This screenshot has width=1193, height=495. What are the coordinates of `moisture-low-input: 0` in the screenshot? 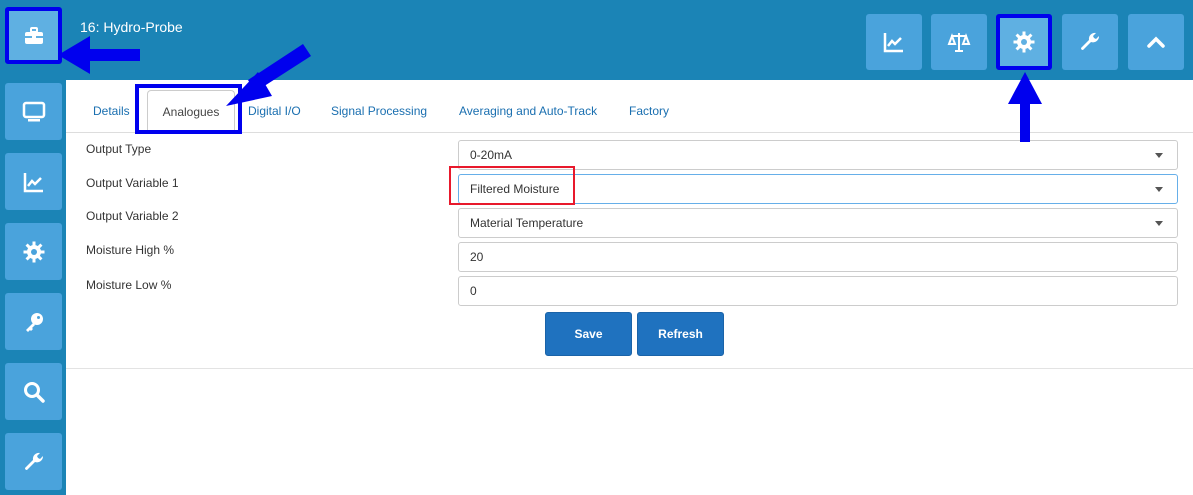 It's located at (818, 291).